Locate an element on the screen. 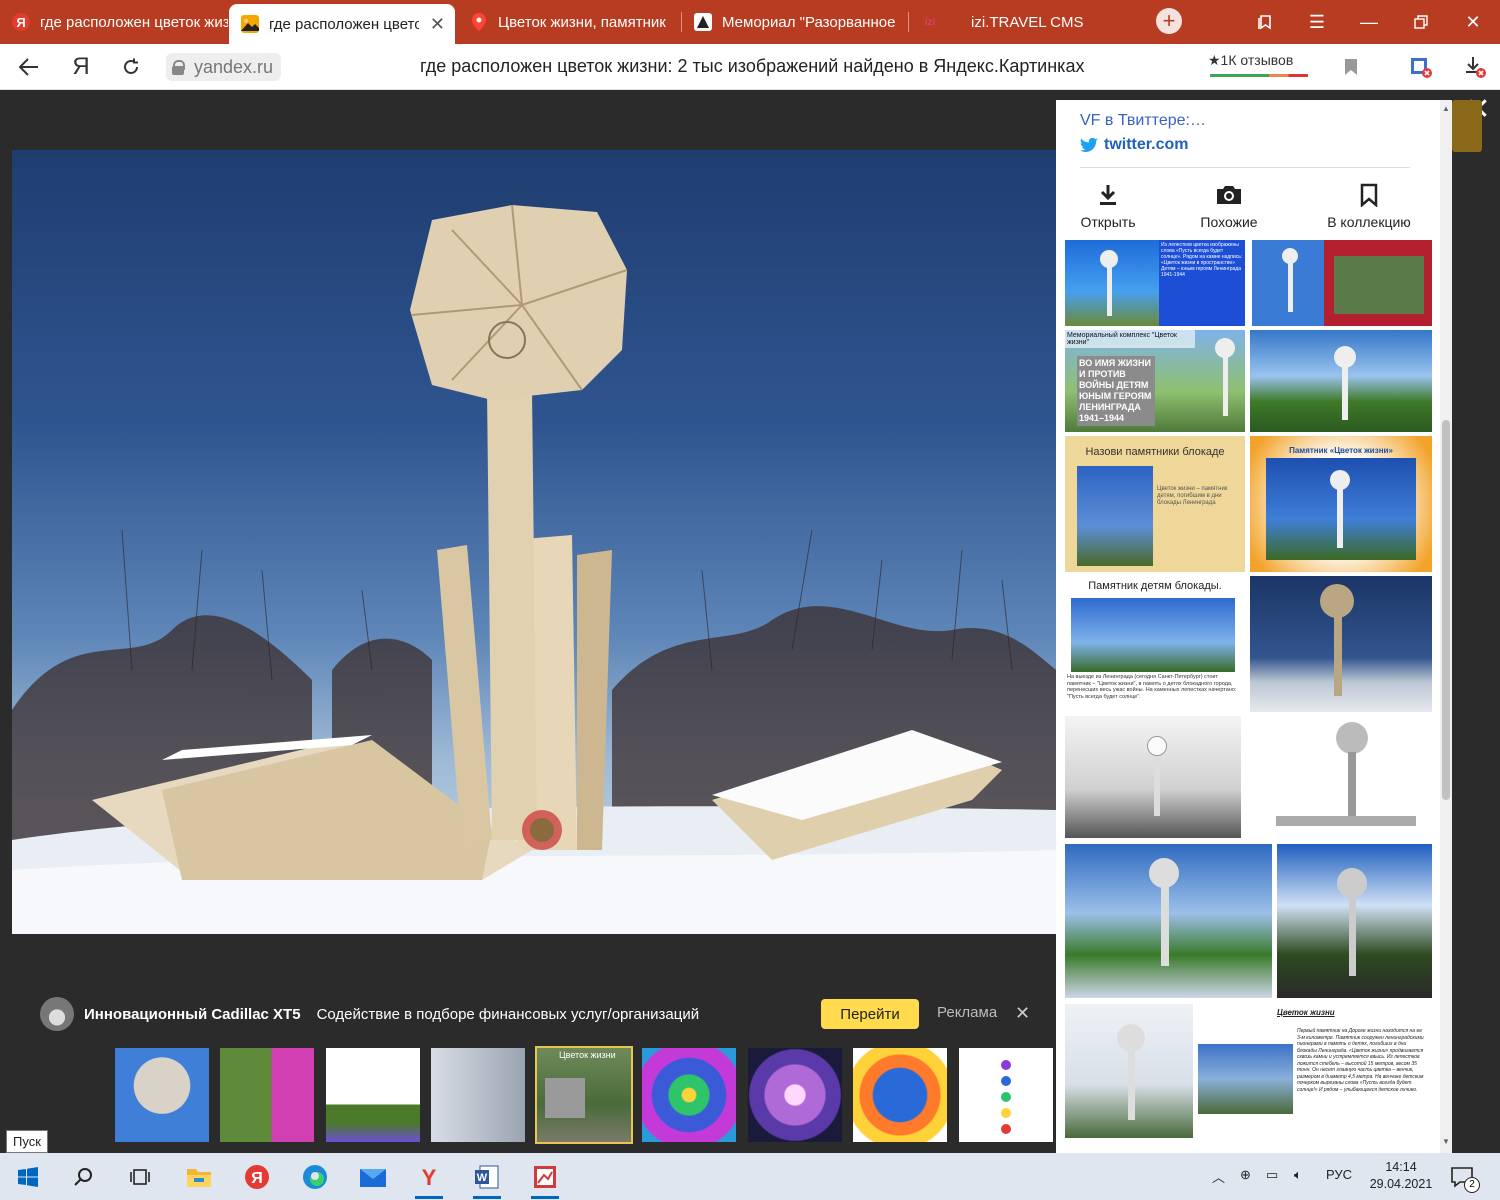  scrollbar-thumb is located at coordinates (1446, 610).